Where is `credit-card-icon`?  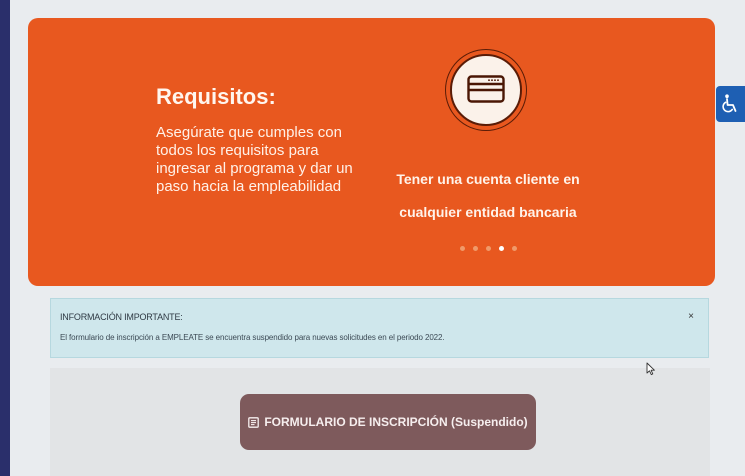 credit-card-icon is located at coordinates (486, 90).